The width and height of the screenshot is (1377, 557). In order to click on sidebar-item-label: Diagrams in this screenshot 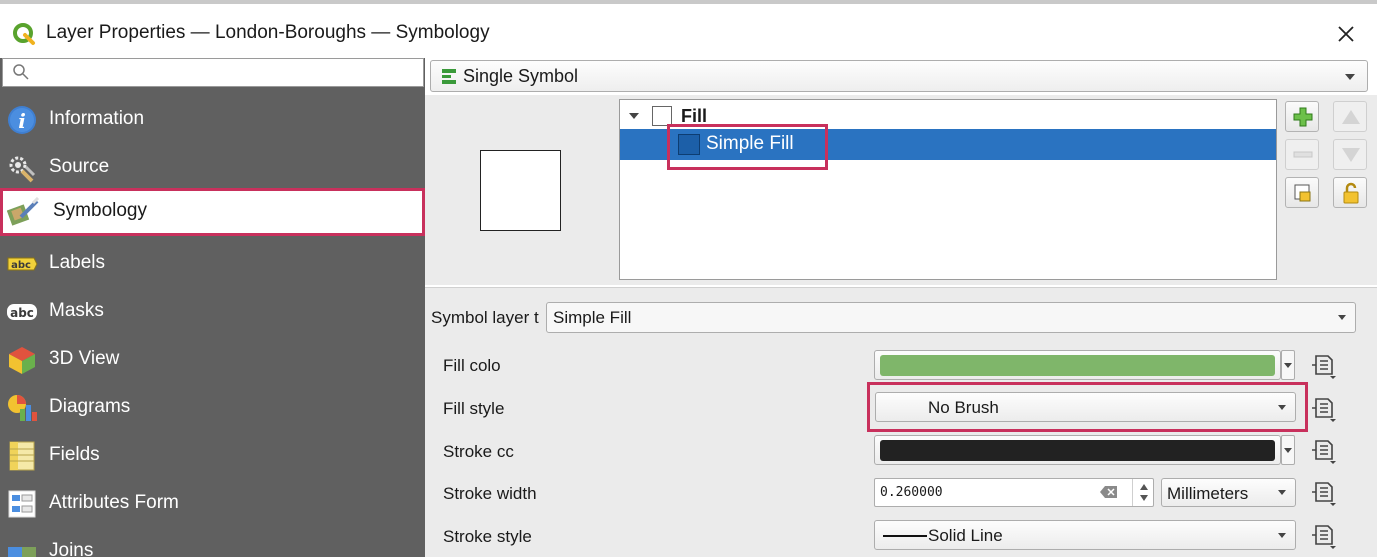, I will do `click(90, 406)`.